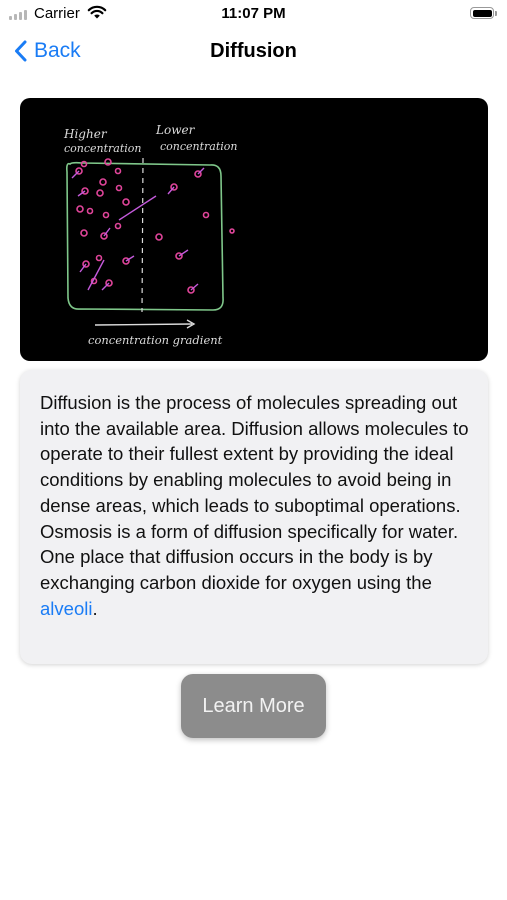 This screenshot has height=900, width=507. What do you see at coordinates (85, 134) in the screenshot?
I see `label-higher: Higher` at bounding box center [85, 134].